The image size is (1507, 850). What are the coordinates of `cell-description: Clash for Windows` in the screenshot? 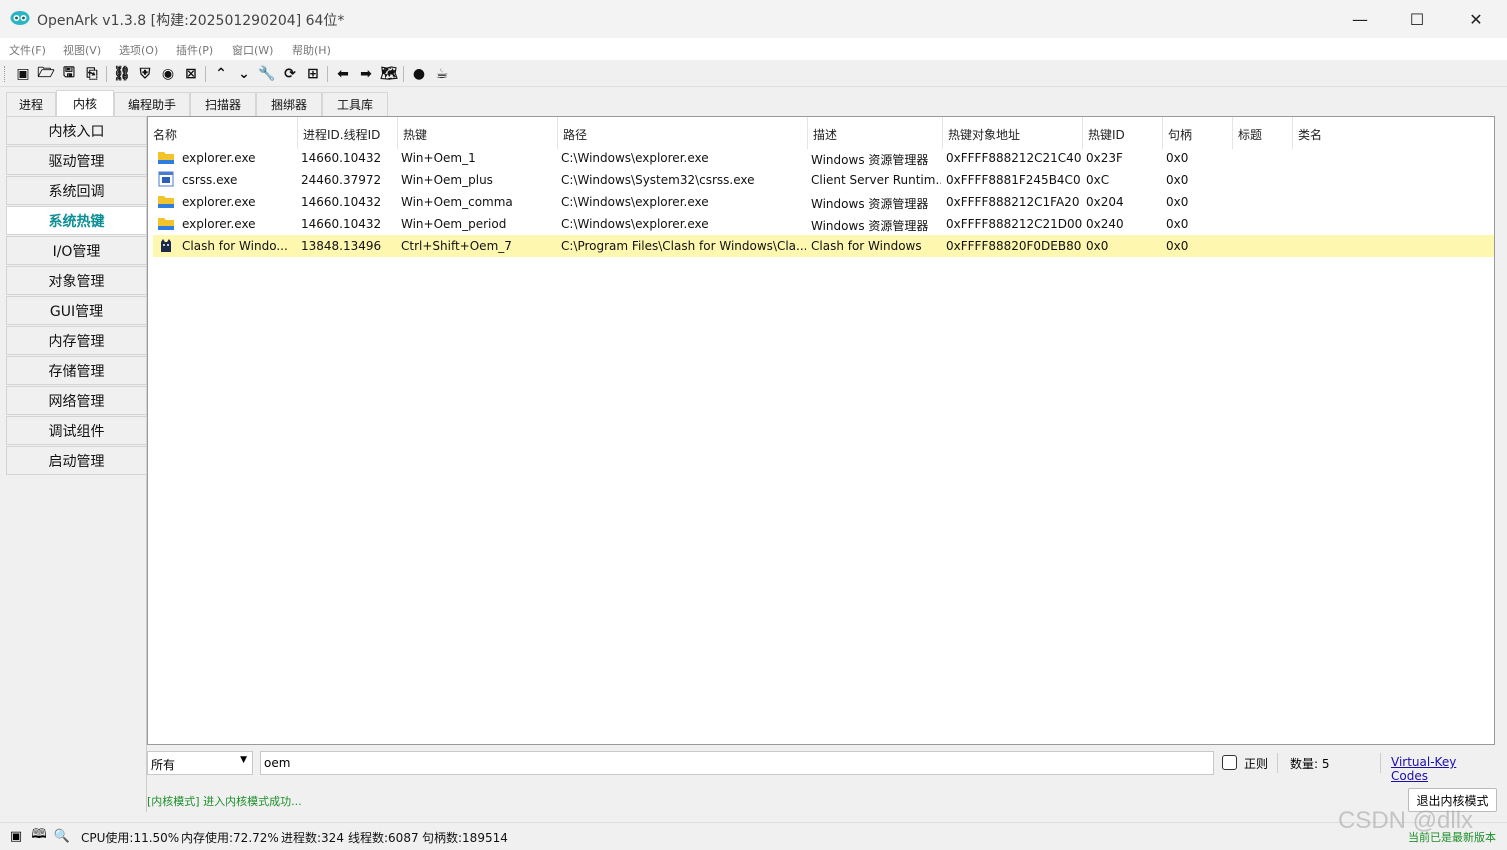 It's located at (866, 246).